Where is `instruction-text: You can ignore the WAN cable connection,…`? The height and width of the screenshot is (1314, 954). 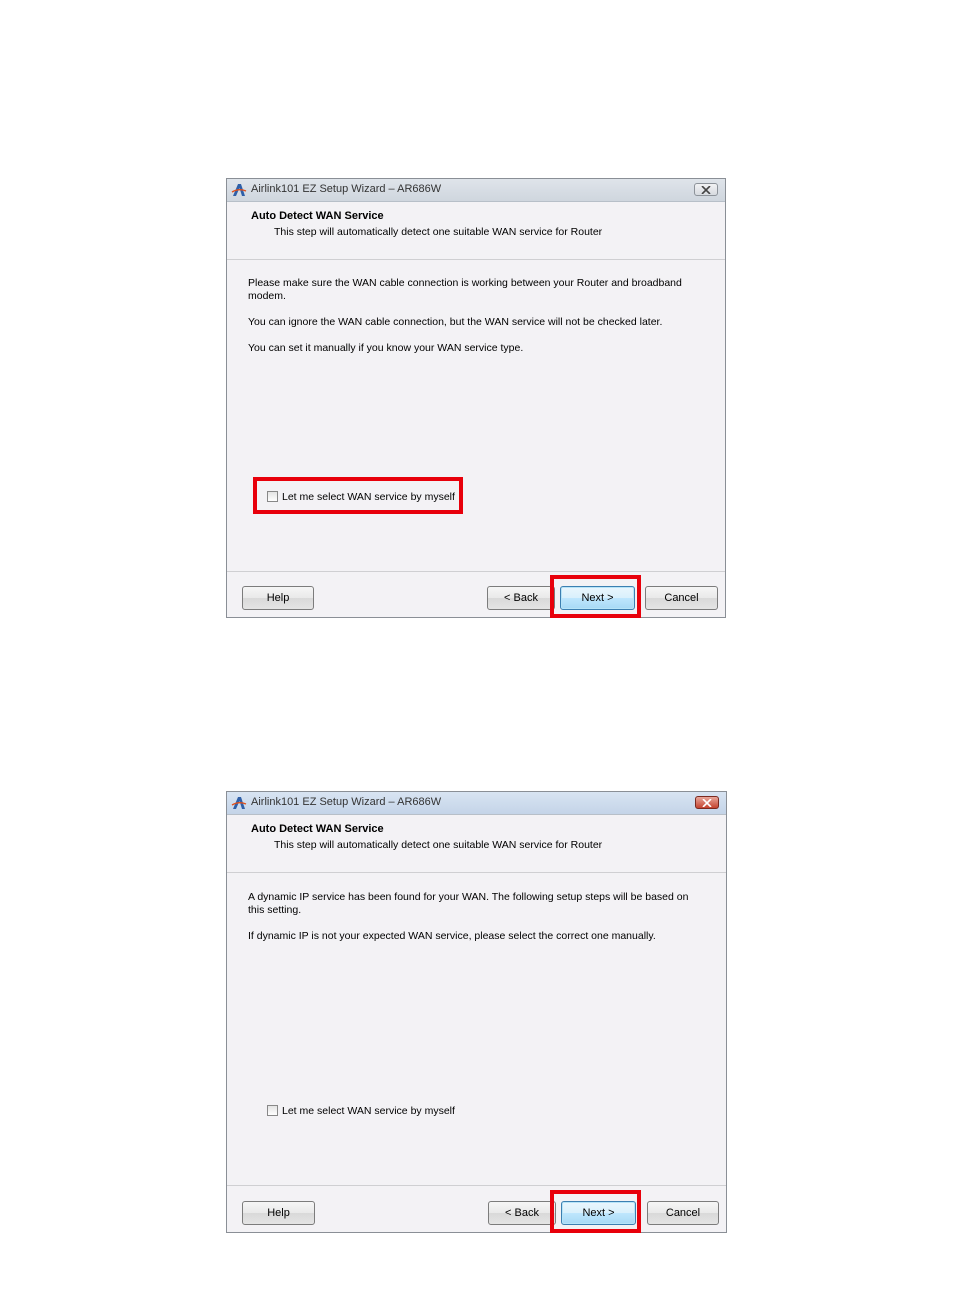 instruction-text: You can ignore the WAN cable connection,… is located at coordinates (455, 322).